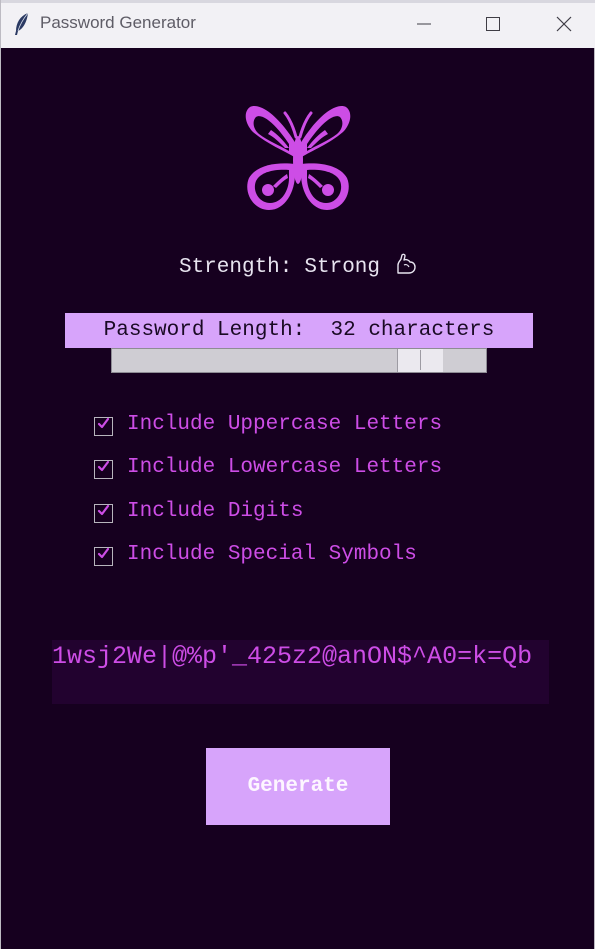 The width and height of the screenshot is (595, 949). I want to click on minimize-button, so click(424, 24).